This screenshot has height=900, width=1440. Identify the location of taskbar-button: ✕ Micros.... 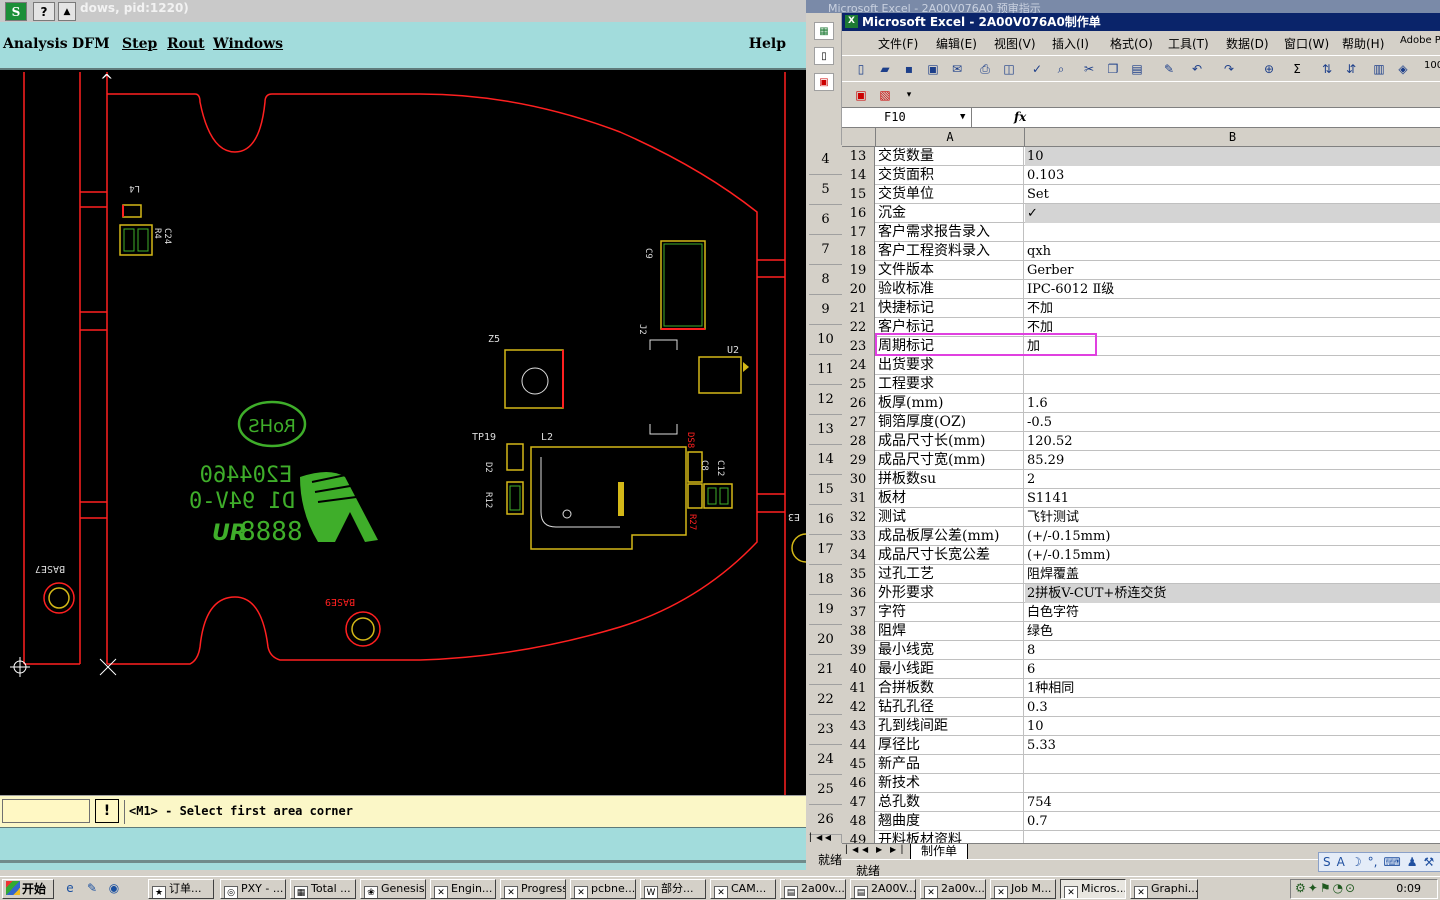
(1093, 889).